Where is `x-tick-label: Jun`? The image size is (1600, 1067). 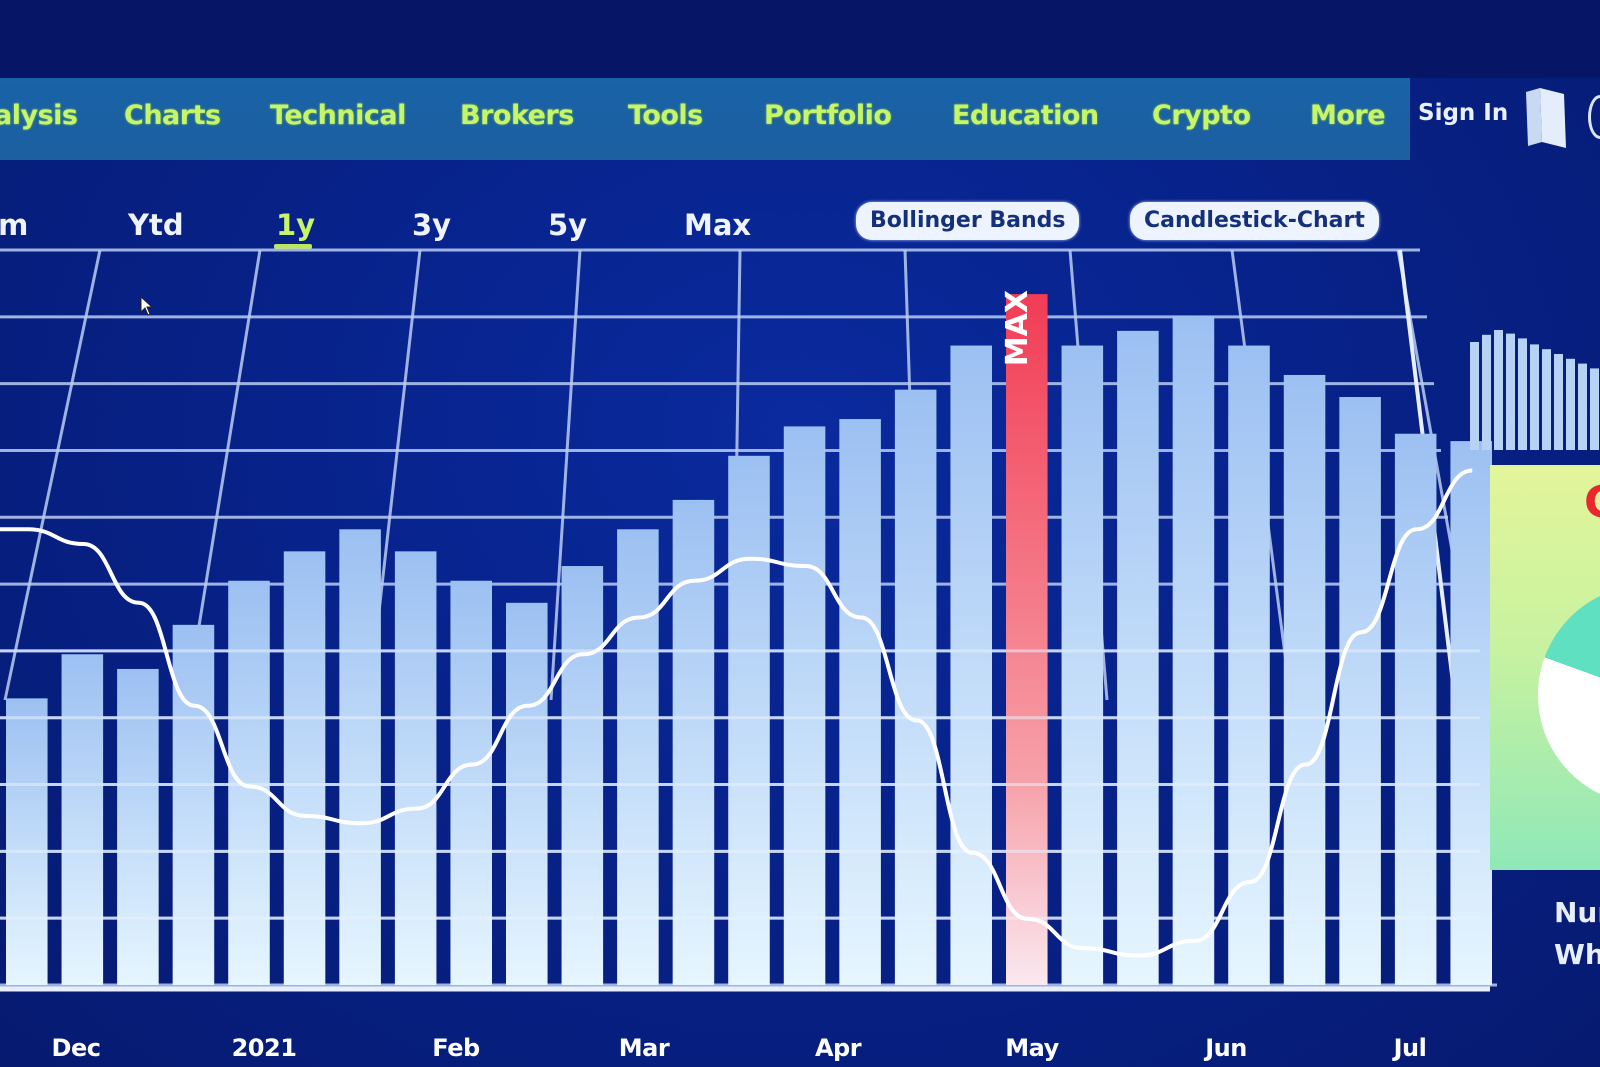 x-tick-label: Jun is located at coordinates (1226, 1048).